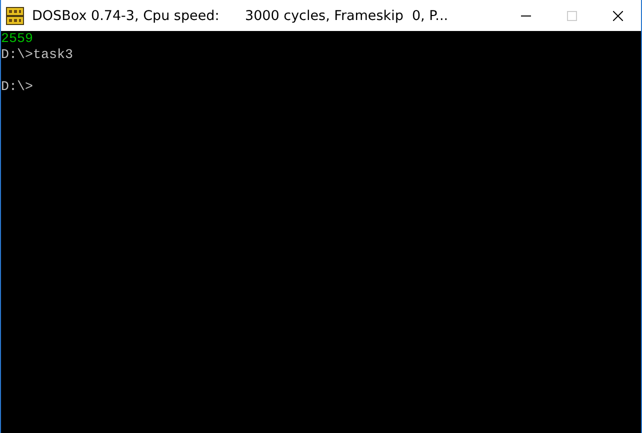 The height and width of the screenshot is (433, 642). I want to click on maximize-icon, so click(572, 15).